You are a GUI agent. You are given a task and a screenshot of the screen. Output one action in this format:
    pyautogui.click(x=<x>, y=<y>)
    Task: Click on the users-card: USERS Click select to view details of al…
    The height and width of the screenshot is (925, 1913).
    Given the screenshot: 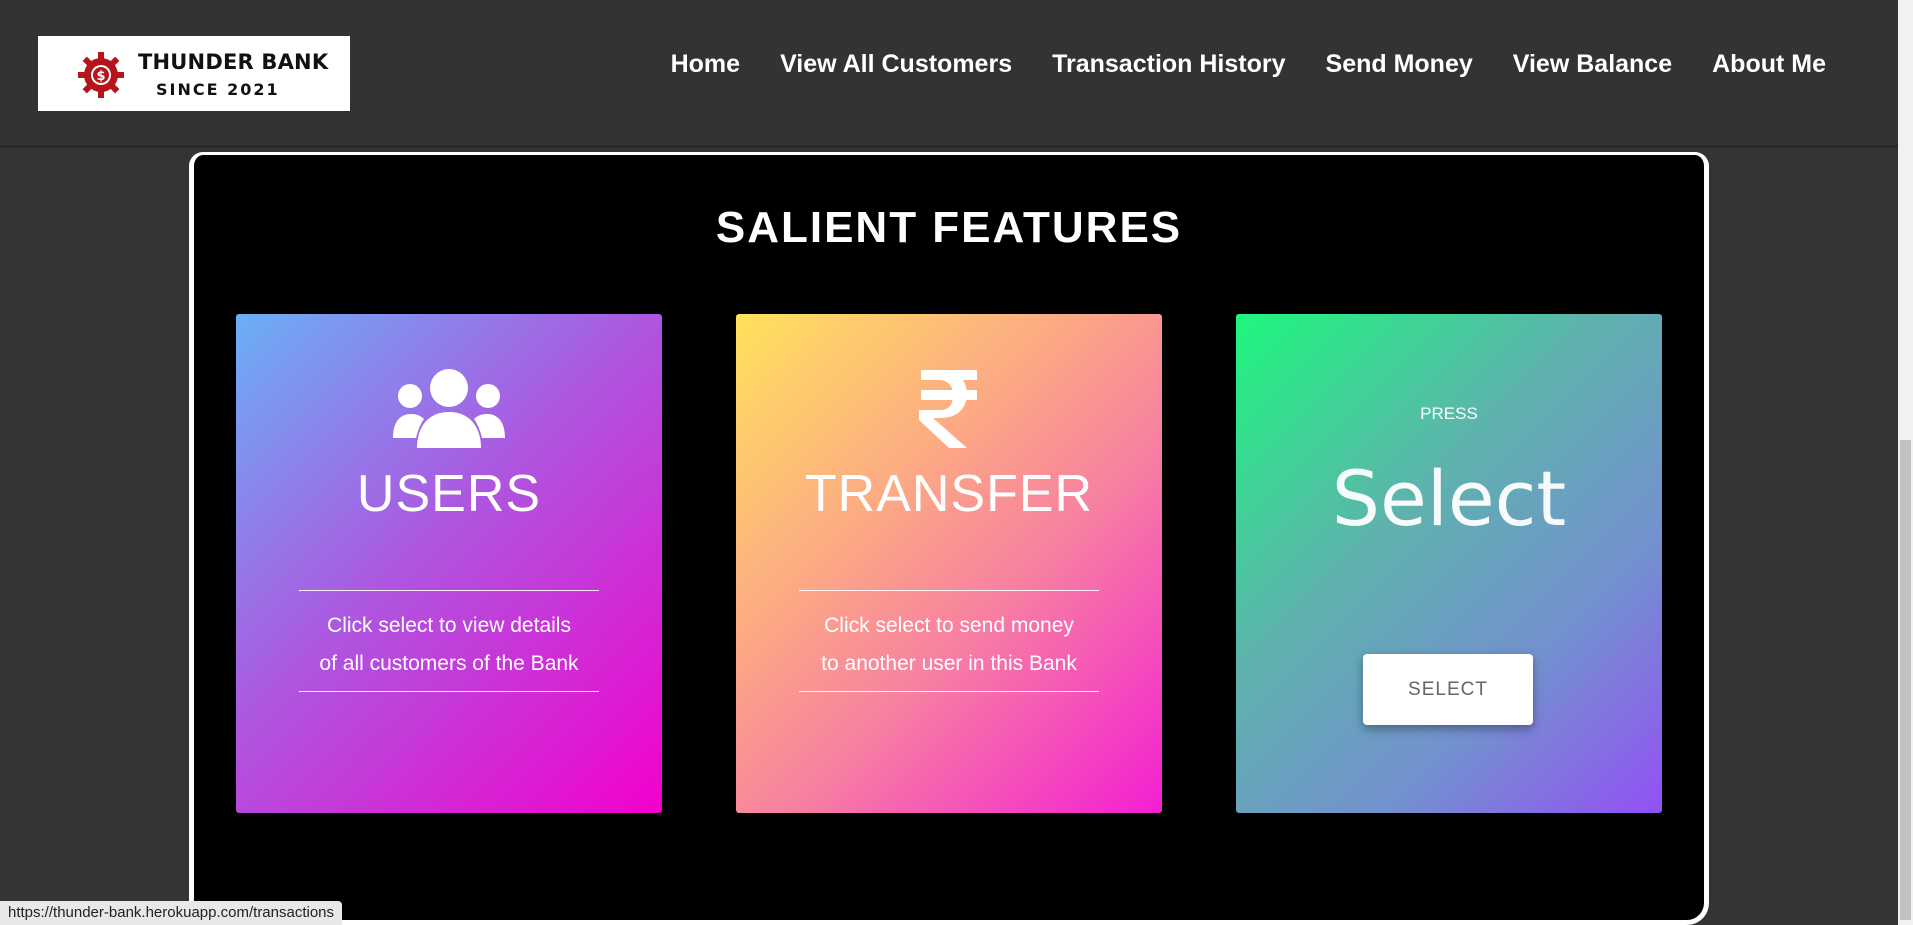 What is the action you would take?
    pyautogui.click(x=449, y=563)
    